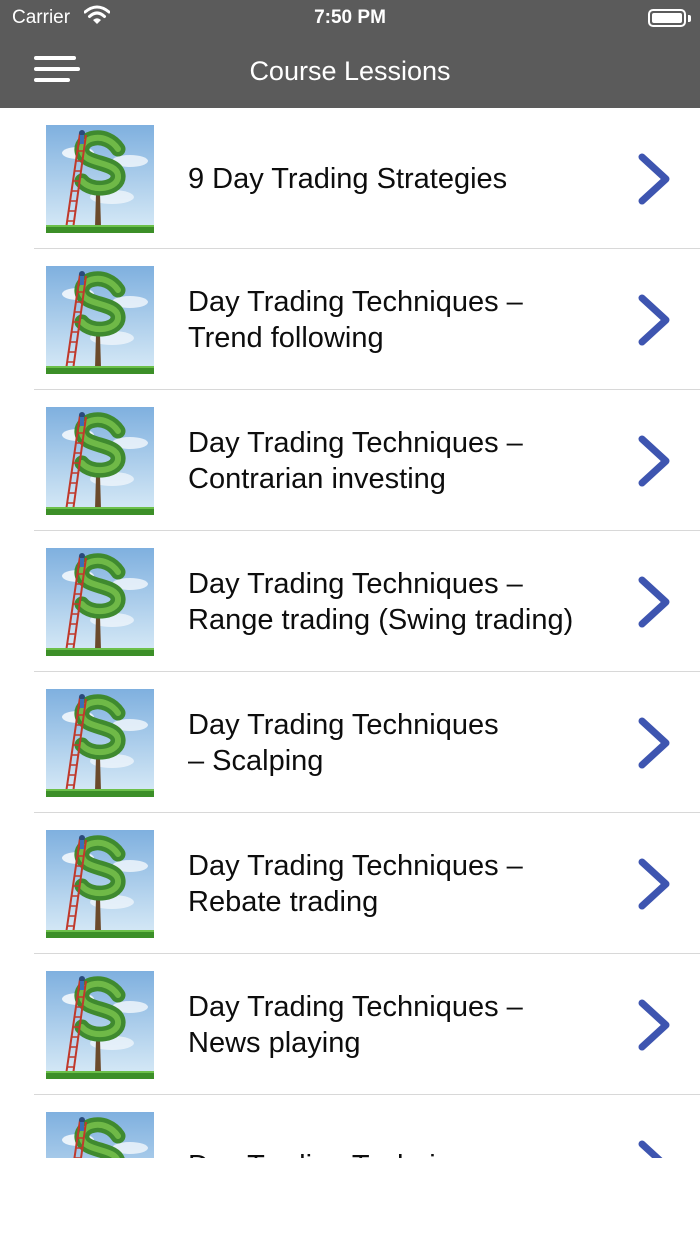  Describe the element at coordinates (350, 71) in the screenshot. I see `page-title: Course Lessions` at that location.